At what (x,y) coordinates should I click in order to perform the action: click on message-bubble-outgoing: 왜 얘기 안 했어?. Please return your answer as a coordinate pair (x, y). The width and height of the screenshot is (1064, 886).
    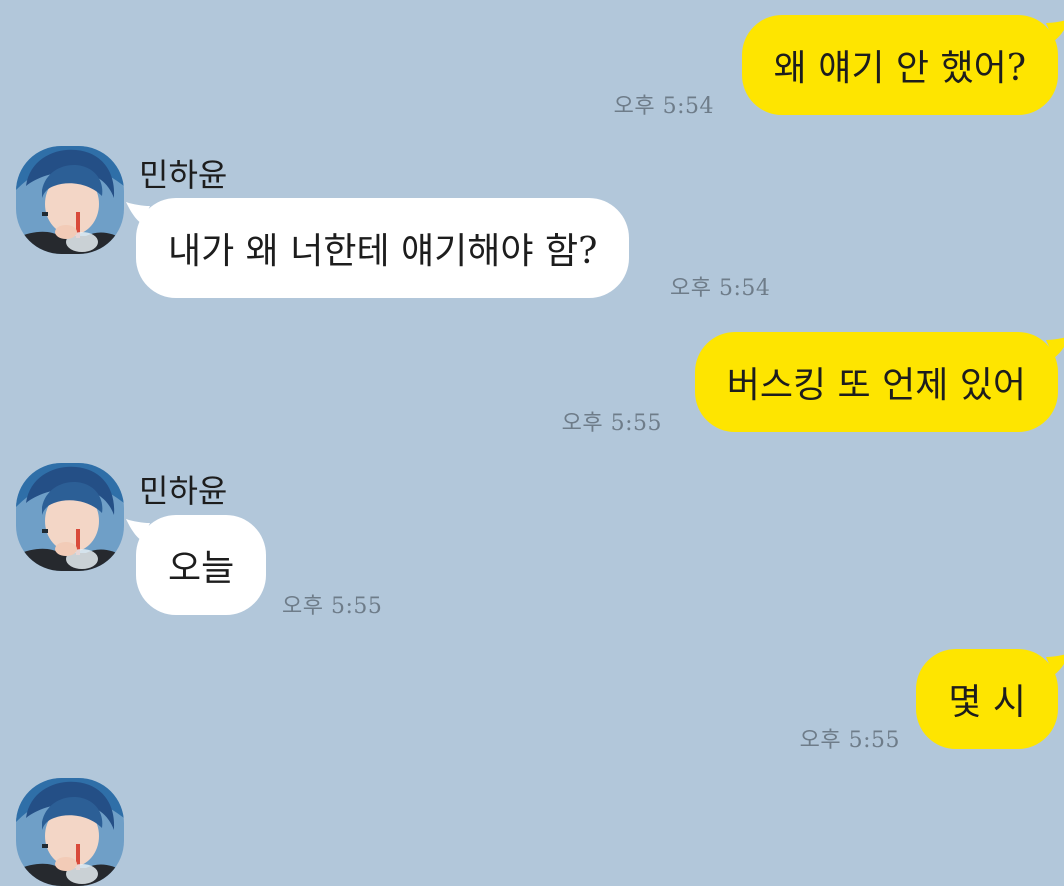
    Looking at the image, I should click on (899, 65).